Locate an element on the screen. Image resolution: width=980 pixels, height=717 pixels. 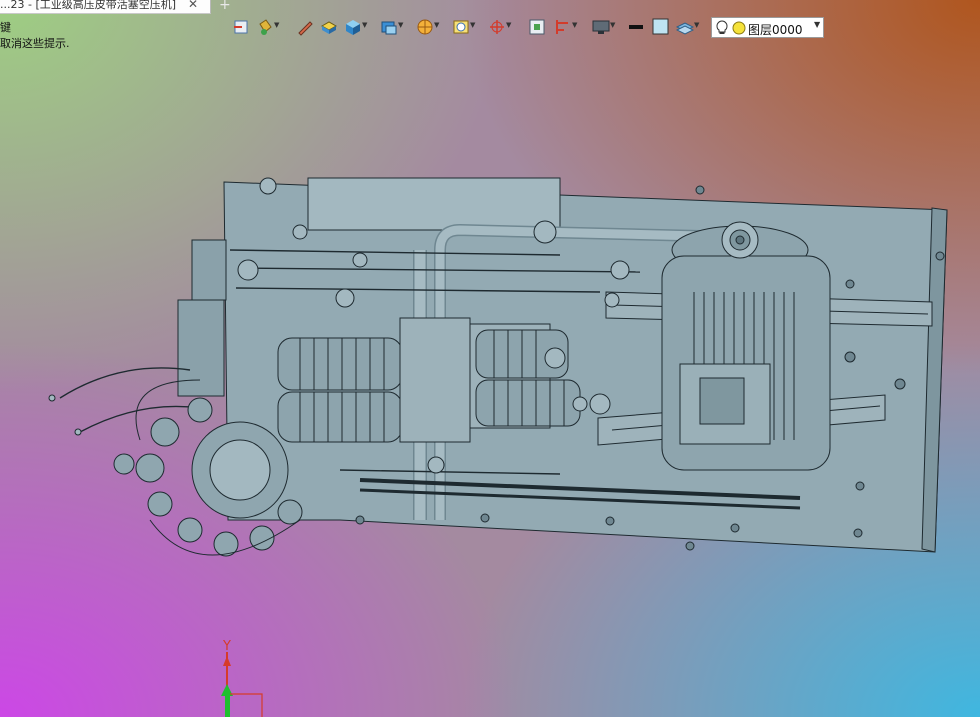
left-housing is located at coordinates (209, 270).